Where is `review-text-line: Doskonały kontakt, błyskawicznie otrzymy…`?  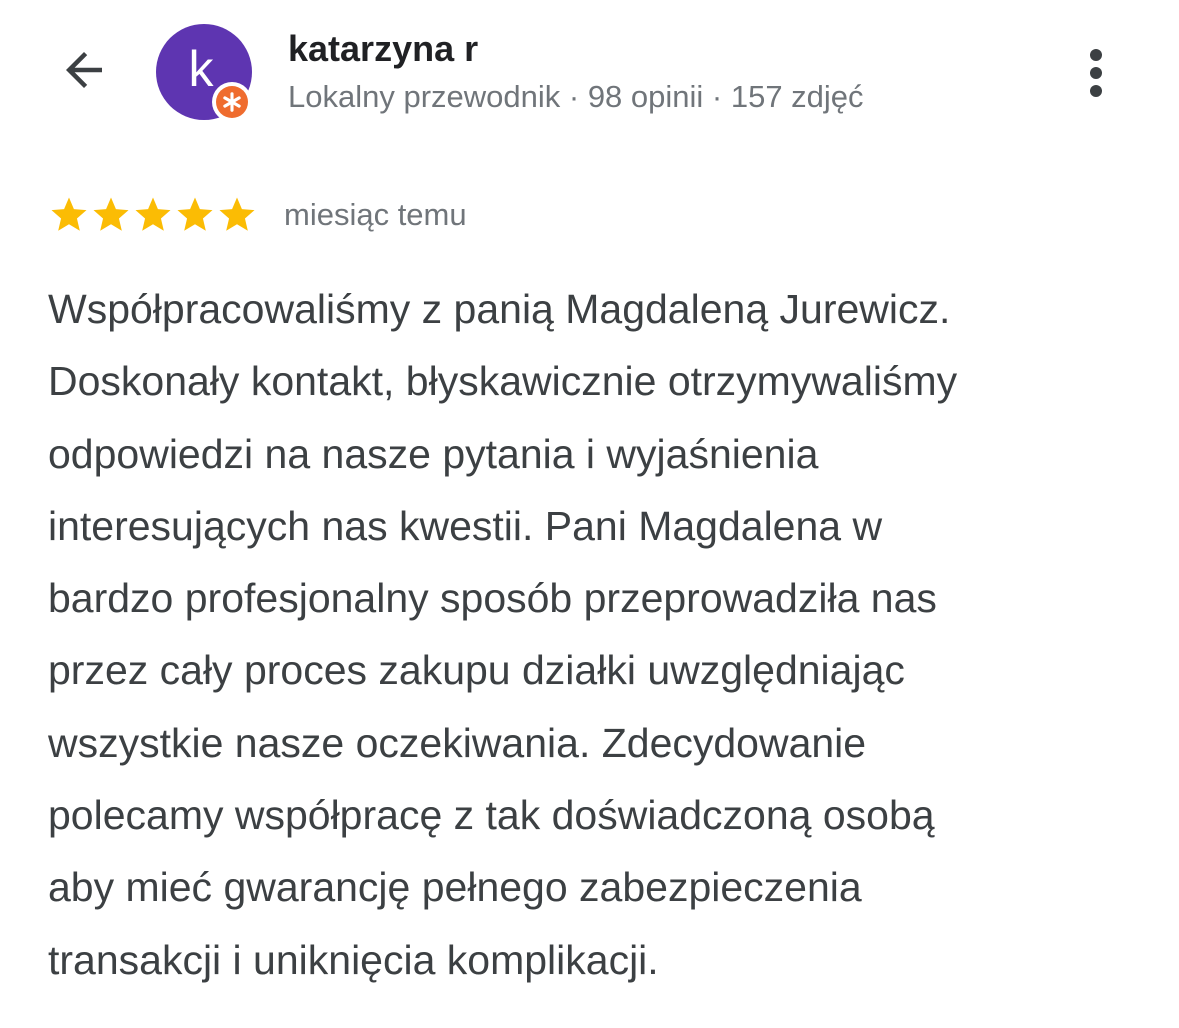
review-text-line: Doskonały kontakt, błyskawicznie otrzymy… is located at coordinates (503, 381).